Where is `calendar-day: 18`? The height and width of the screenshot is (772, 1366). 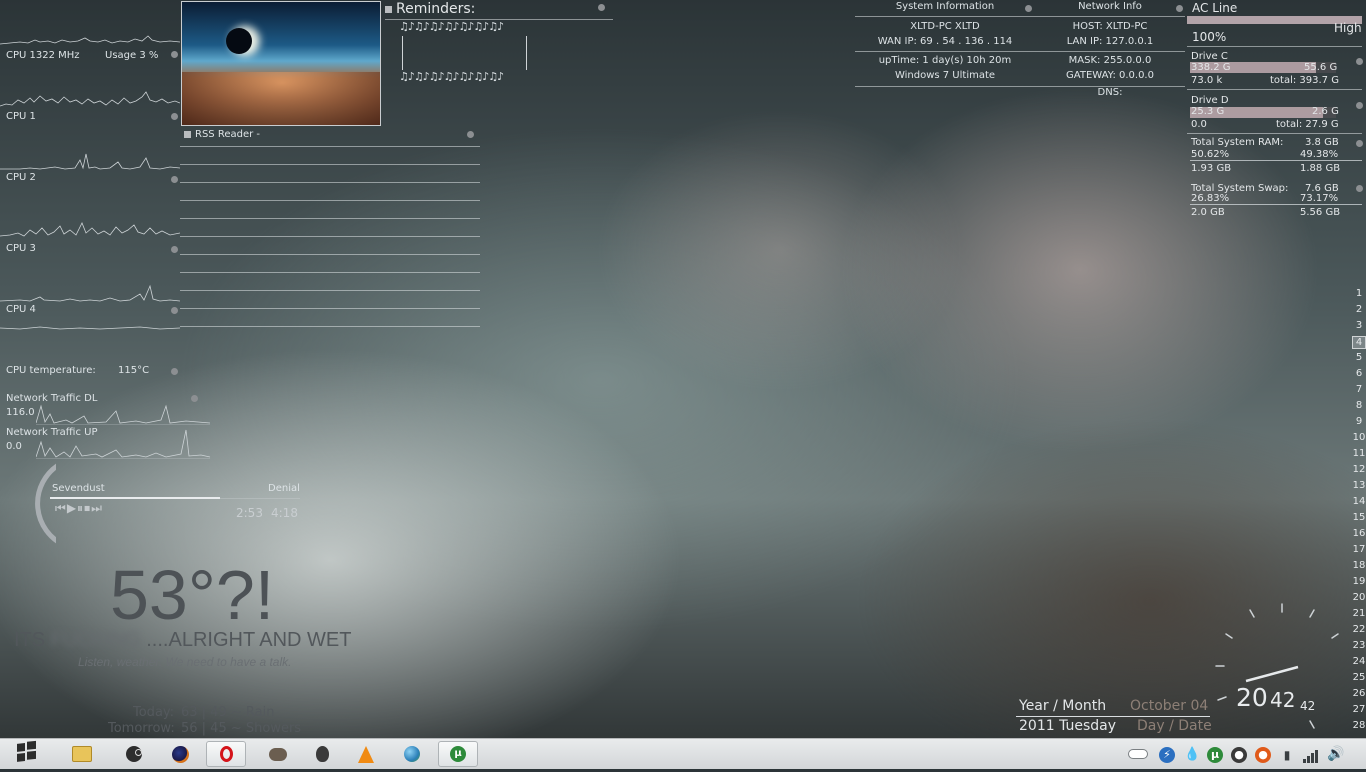 calendar-day: 18 is located at coordinates (1359, 565).